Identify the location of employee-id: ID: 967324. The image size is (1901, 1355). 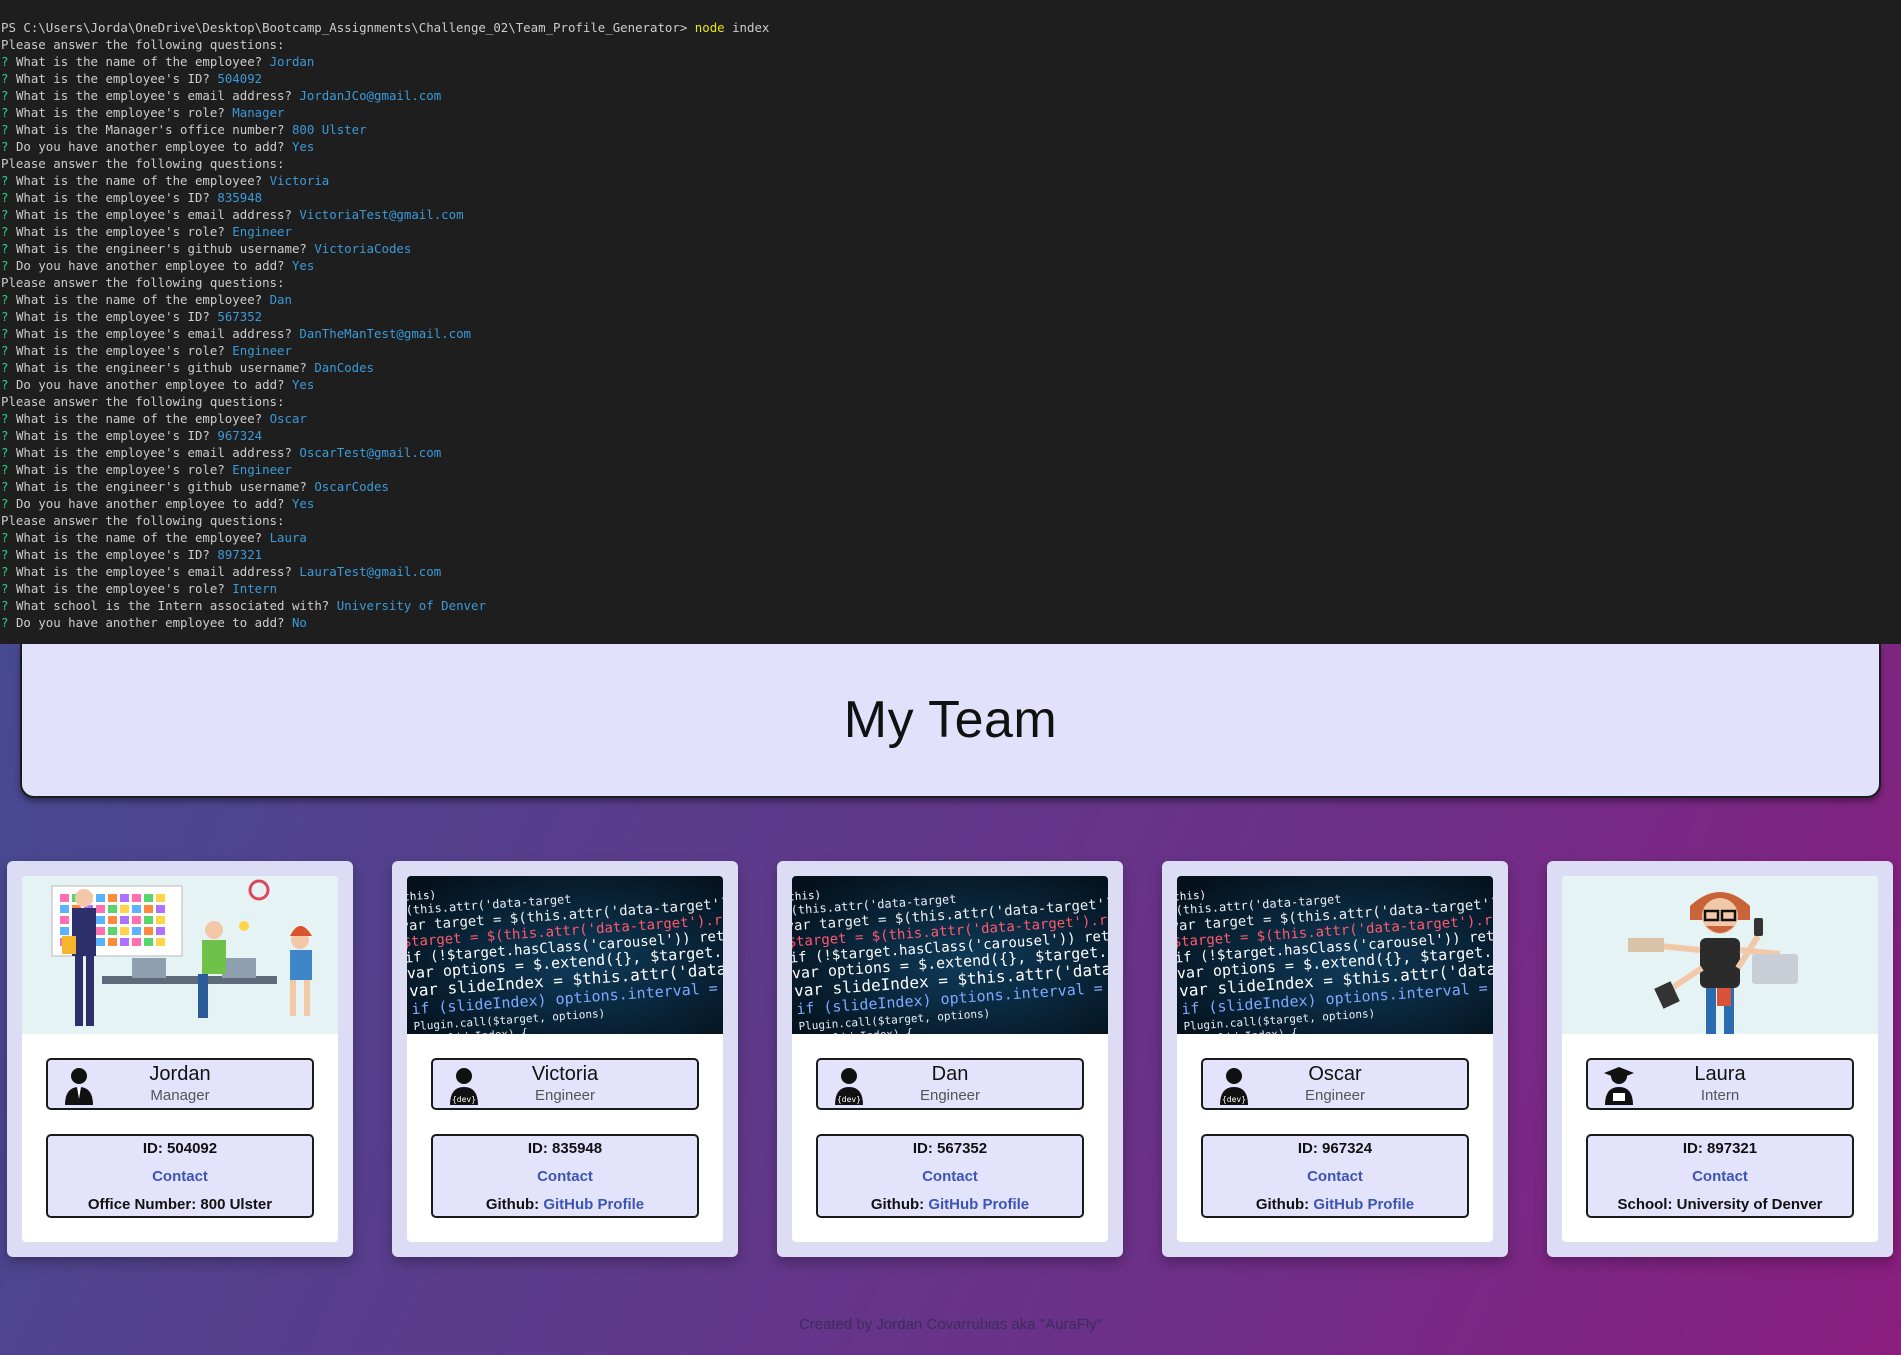
(1335, 1148).